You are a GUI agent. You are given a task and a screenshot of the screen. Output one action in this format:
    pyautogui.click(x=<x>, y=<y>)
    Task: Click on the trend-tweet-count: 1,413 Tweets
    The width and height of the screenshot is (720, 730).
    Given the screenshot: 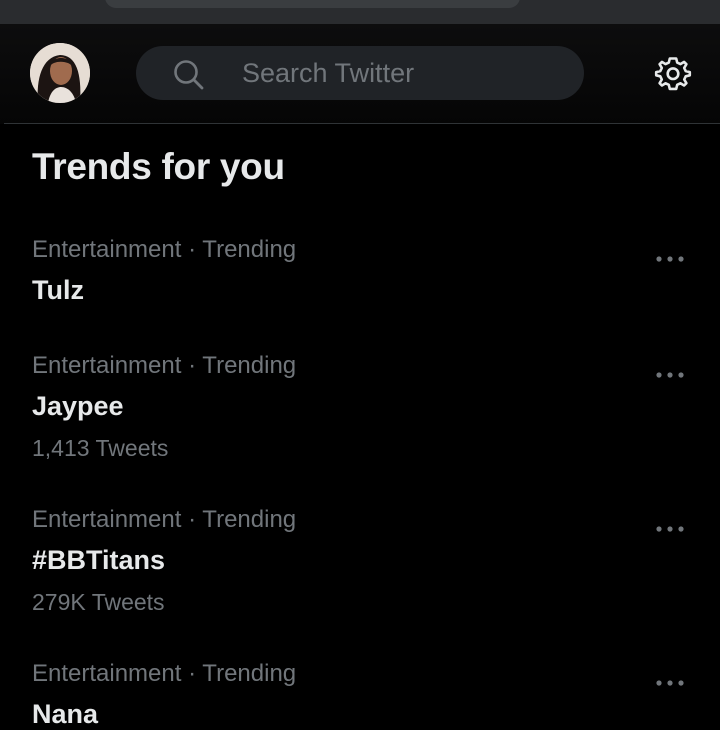 What is the action you would take?
    pyautogui.click(x=100, y=448)
    